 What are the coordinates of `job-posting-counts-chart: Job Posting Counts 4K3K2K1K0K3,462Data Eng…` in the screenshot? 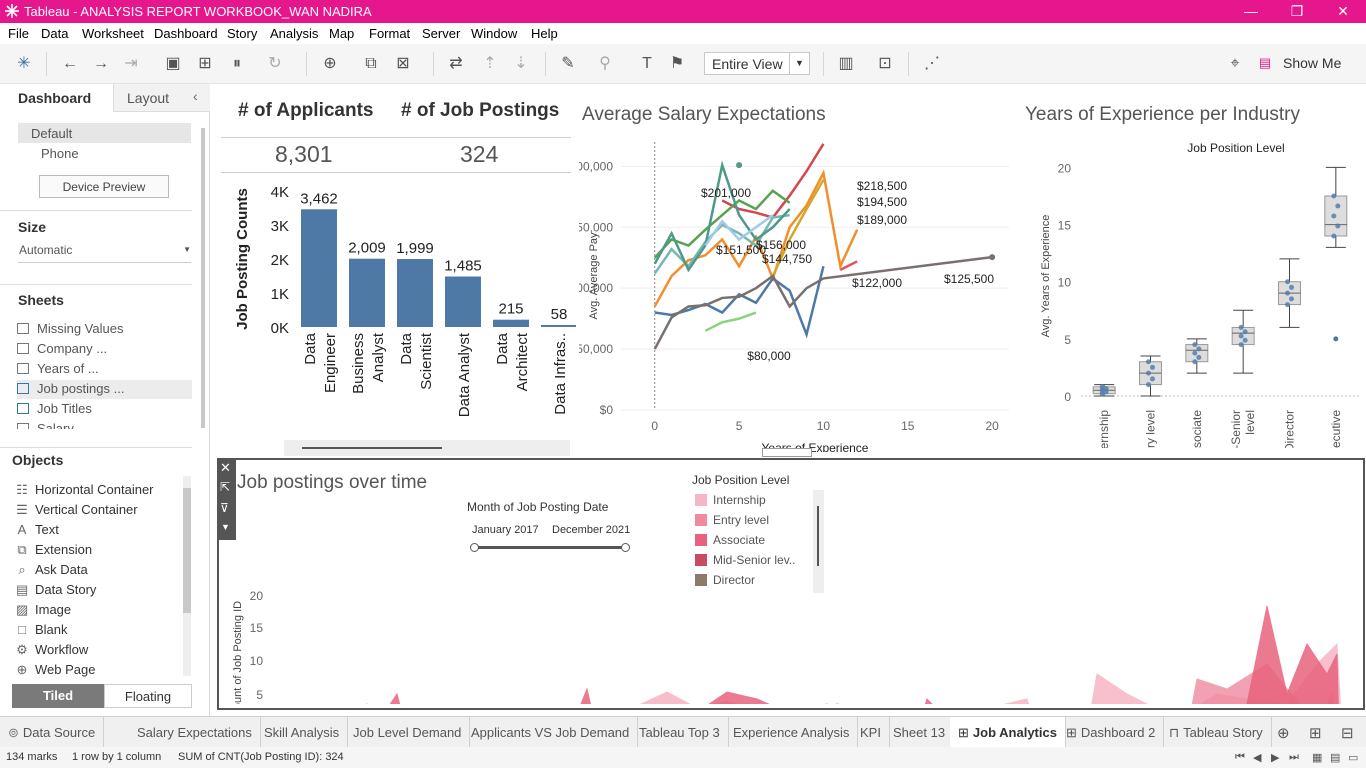 It's located at (398, 310).